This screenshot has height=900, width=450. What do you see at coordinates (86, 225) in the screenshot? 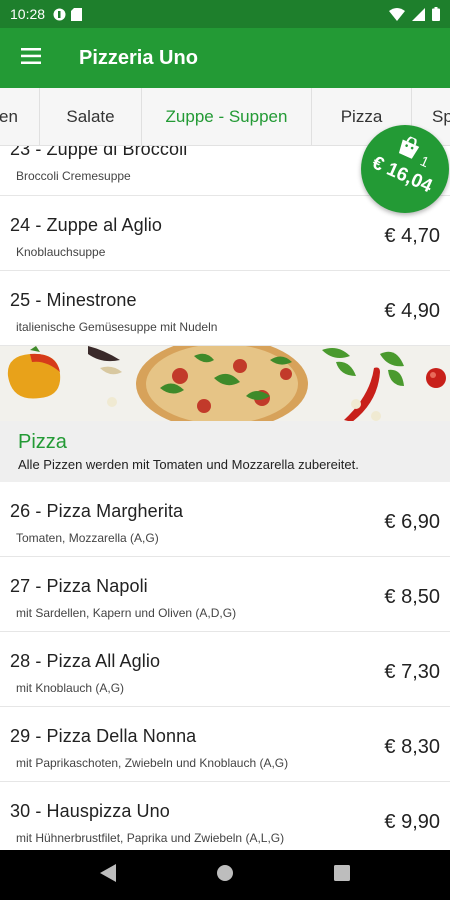
I see `item-name: 24 - Zuppe al Aglio` at bounding box center [86, 225].